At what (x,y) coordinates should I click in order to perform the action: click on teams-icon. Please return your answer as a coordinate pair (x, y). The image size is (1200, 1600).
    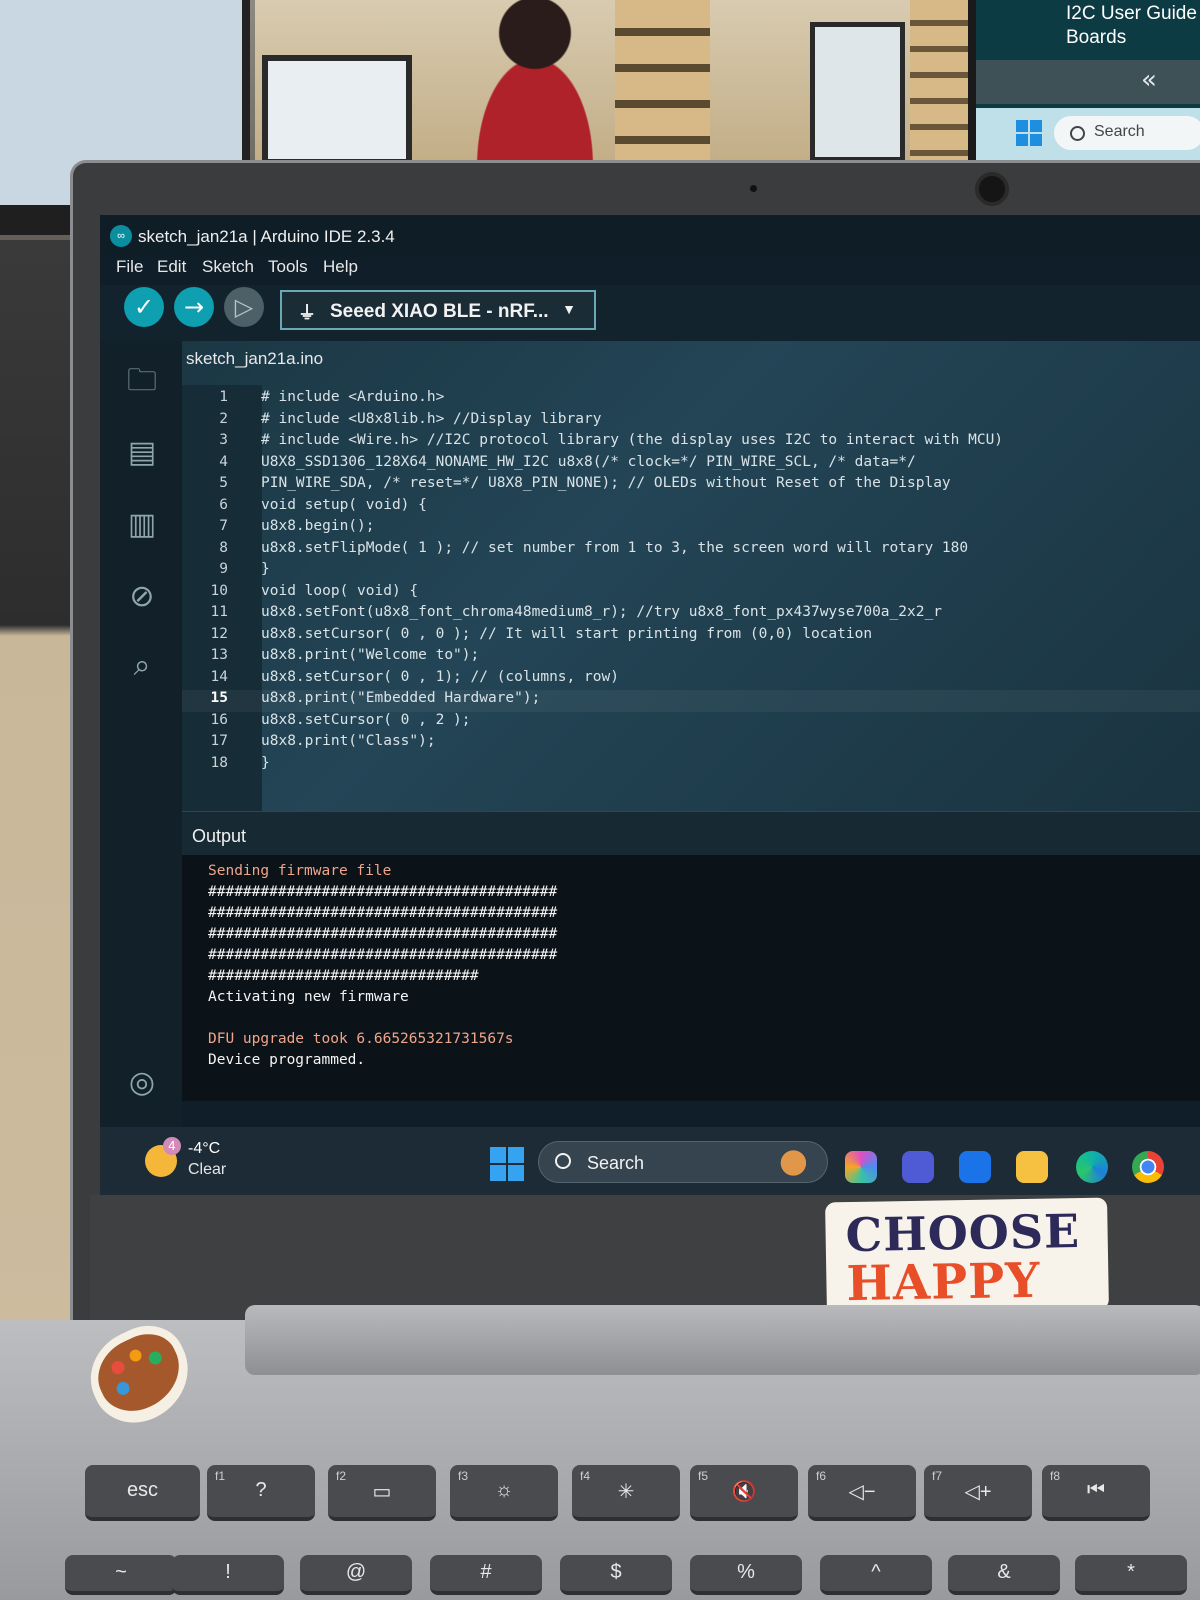
    Looking at the image, I should click on (918, 1167).